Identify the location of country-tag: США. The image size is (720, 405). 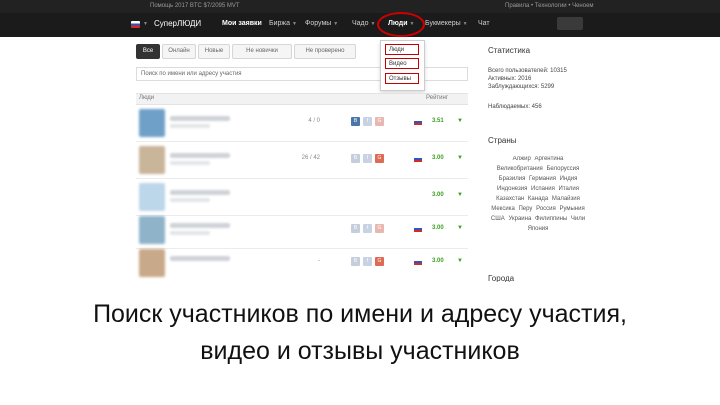
(498, 219).